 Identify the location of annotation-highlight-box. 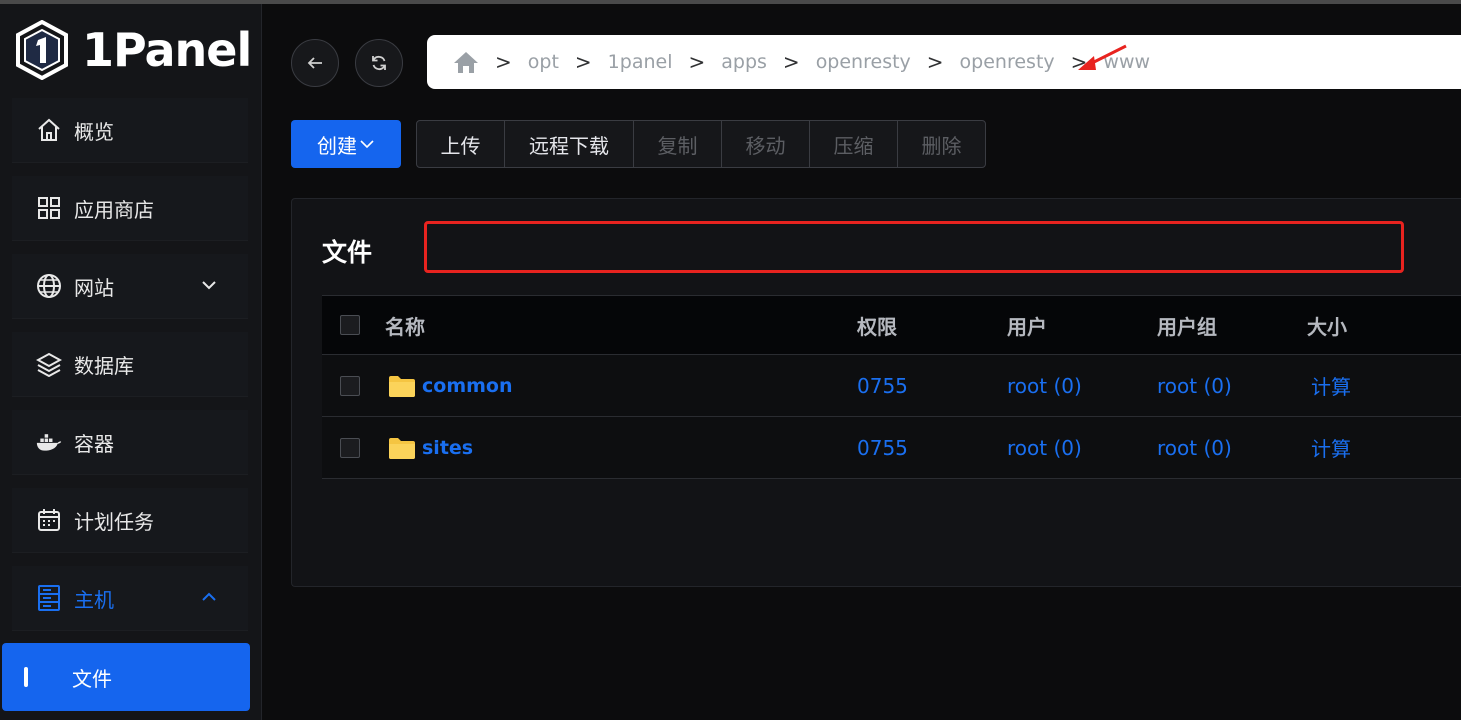
(914, 247).